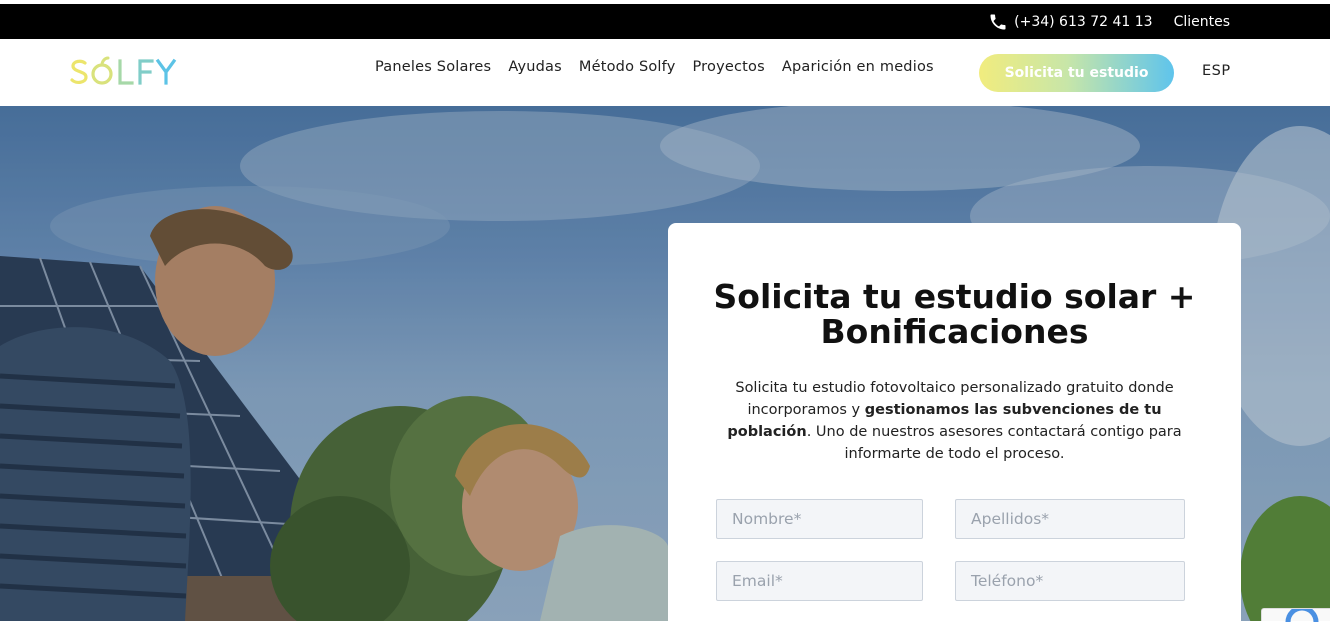  I want to click on phone-link: (+34) 613 72 41 13, so click(1070, 22).